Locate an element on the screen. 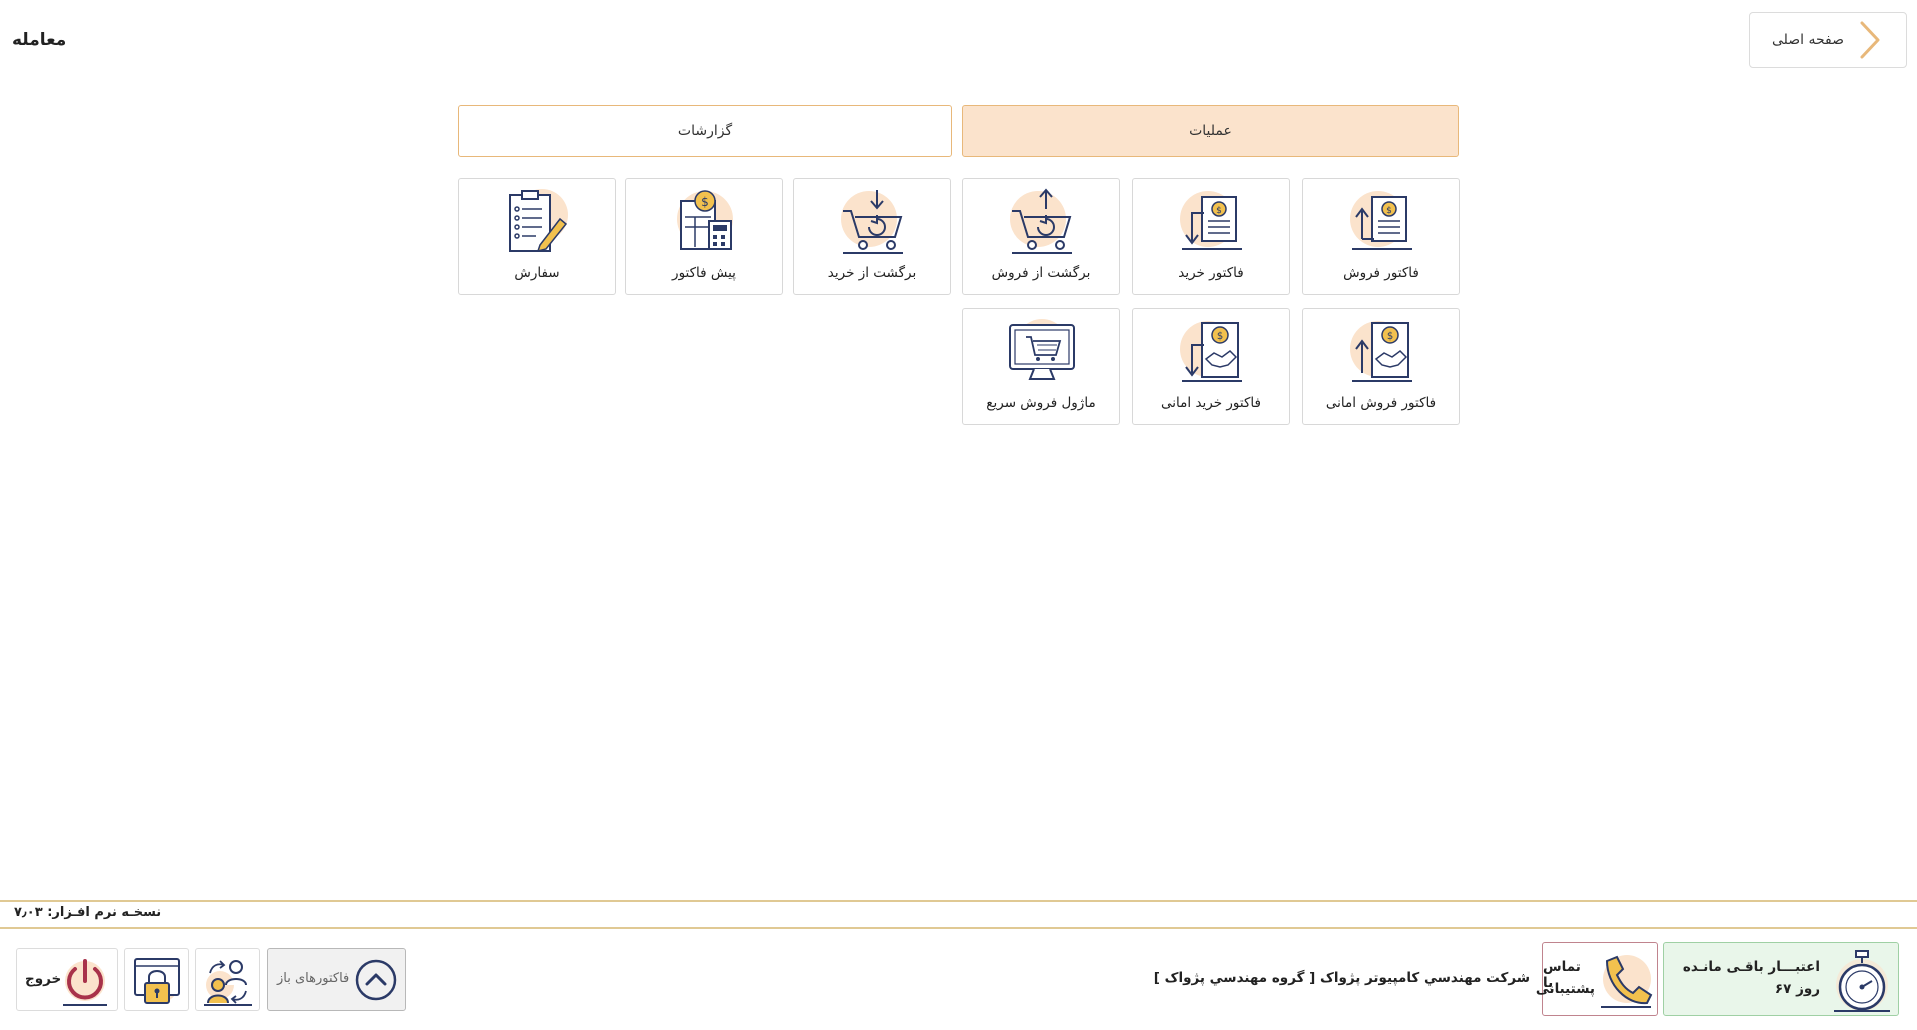  tile-label: فاکتور فروش امانی is located at coordinates (1381, 403).